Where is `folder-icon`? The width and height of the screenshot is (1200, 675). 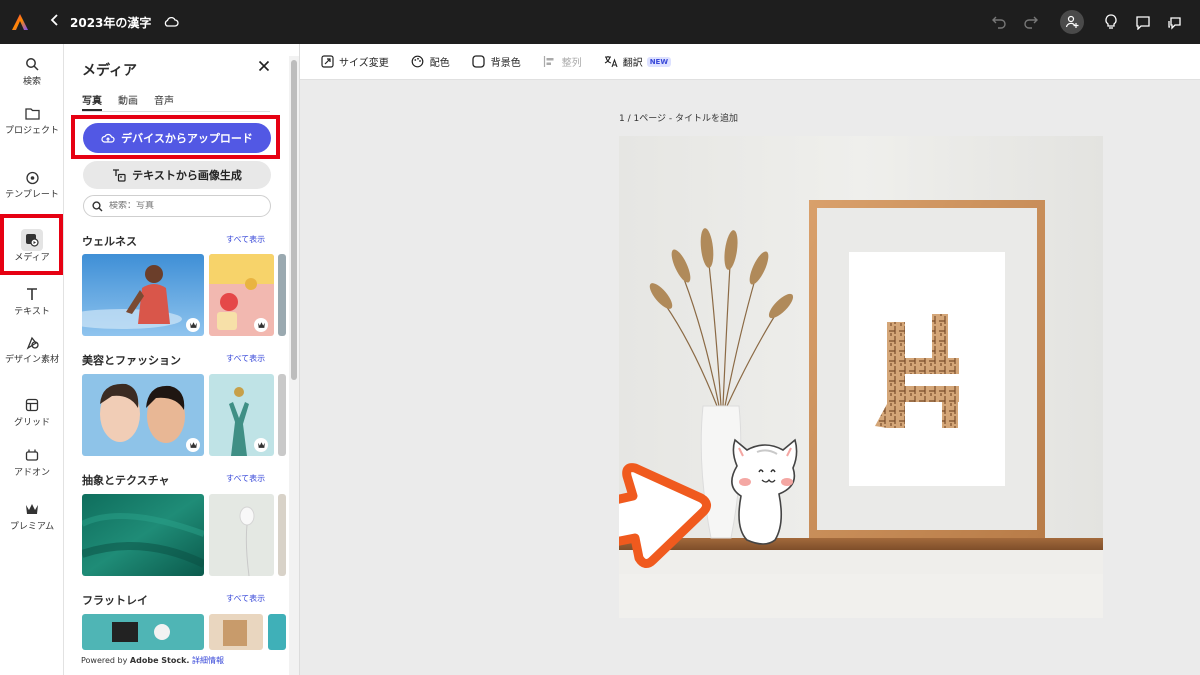 folder-icon is located at coordinates (32, 113).